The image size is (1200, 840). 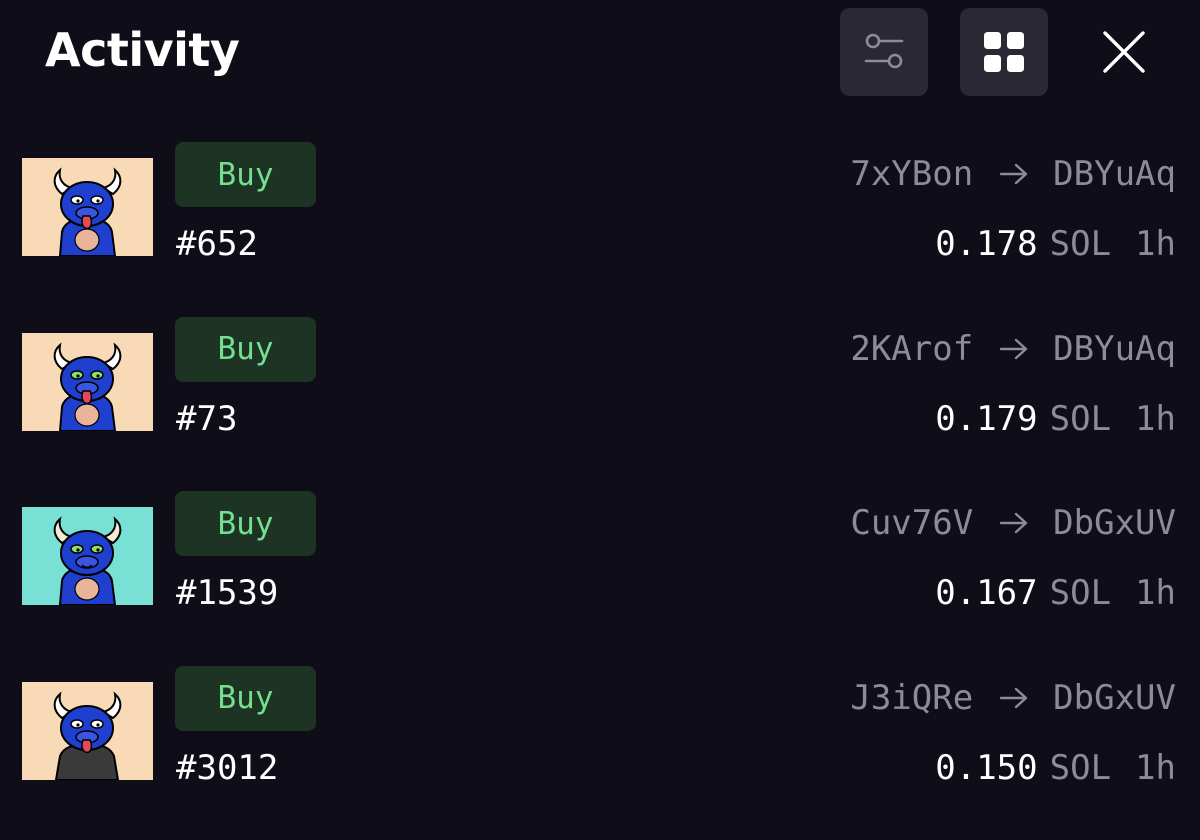 I want to click on token-id: #652, so click(x=217, y=244).